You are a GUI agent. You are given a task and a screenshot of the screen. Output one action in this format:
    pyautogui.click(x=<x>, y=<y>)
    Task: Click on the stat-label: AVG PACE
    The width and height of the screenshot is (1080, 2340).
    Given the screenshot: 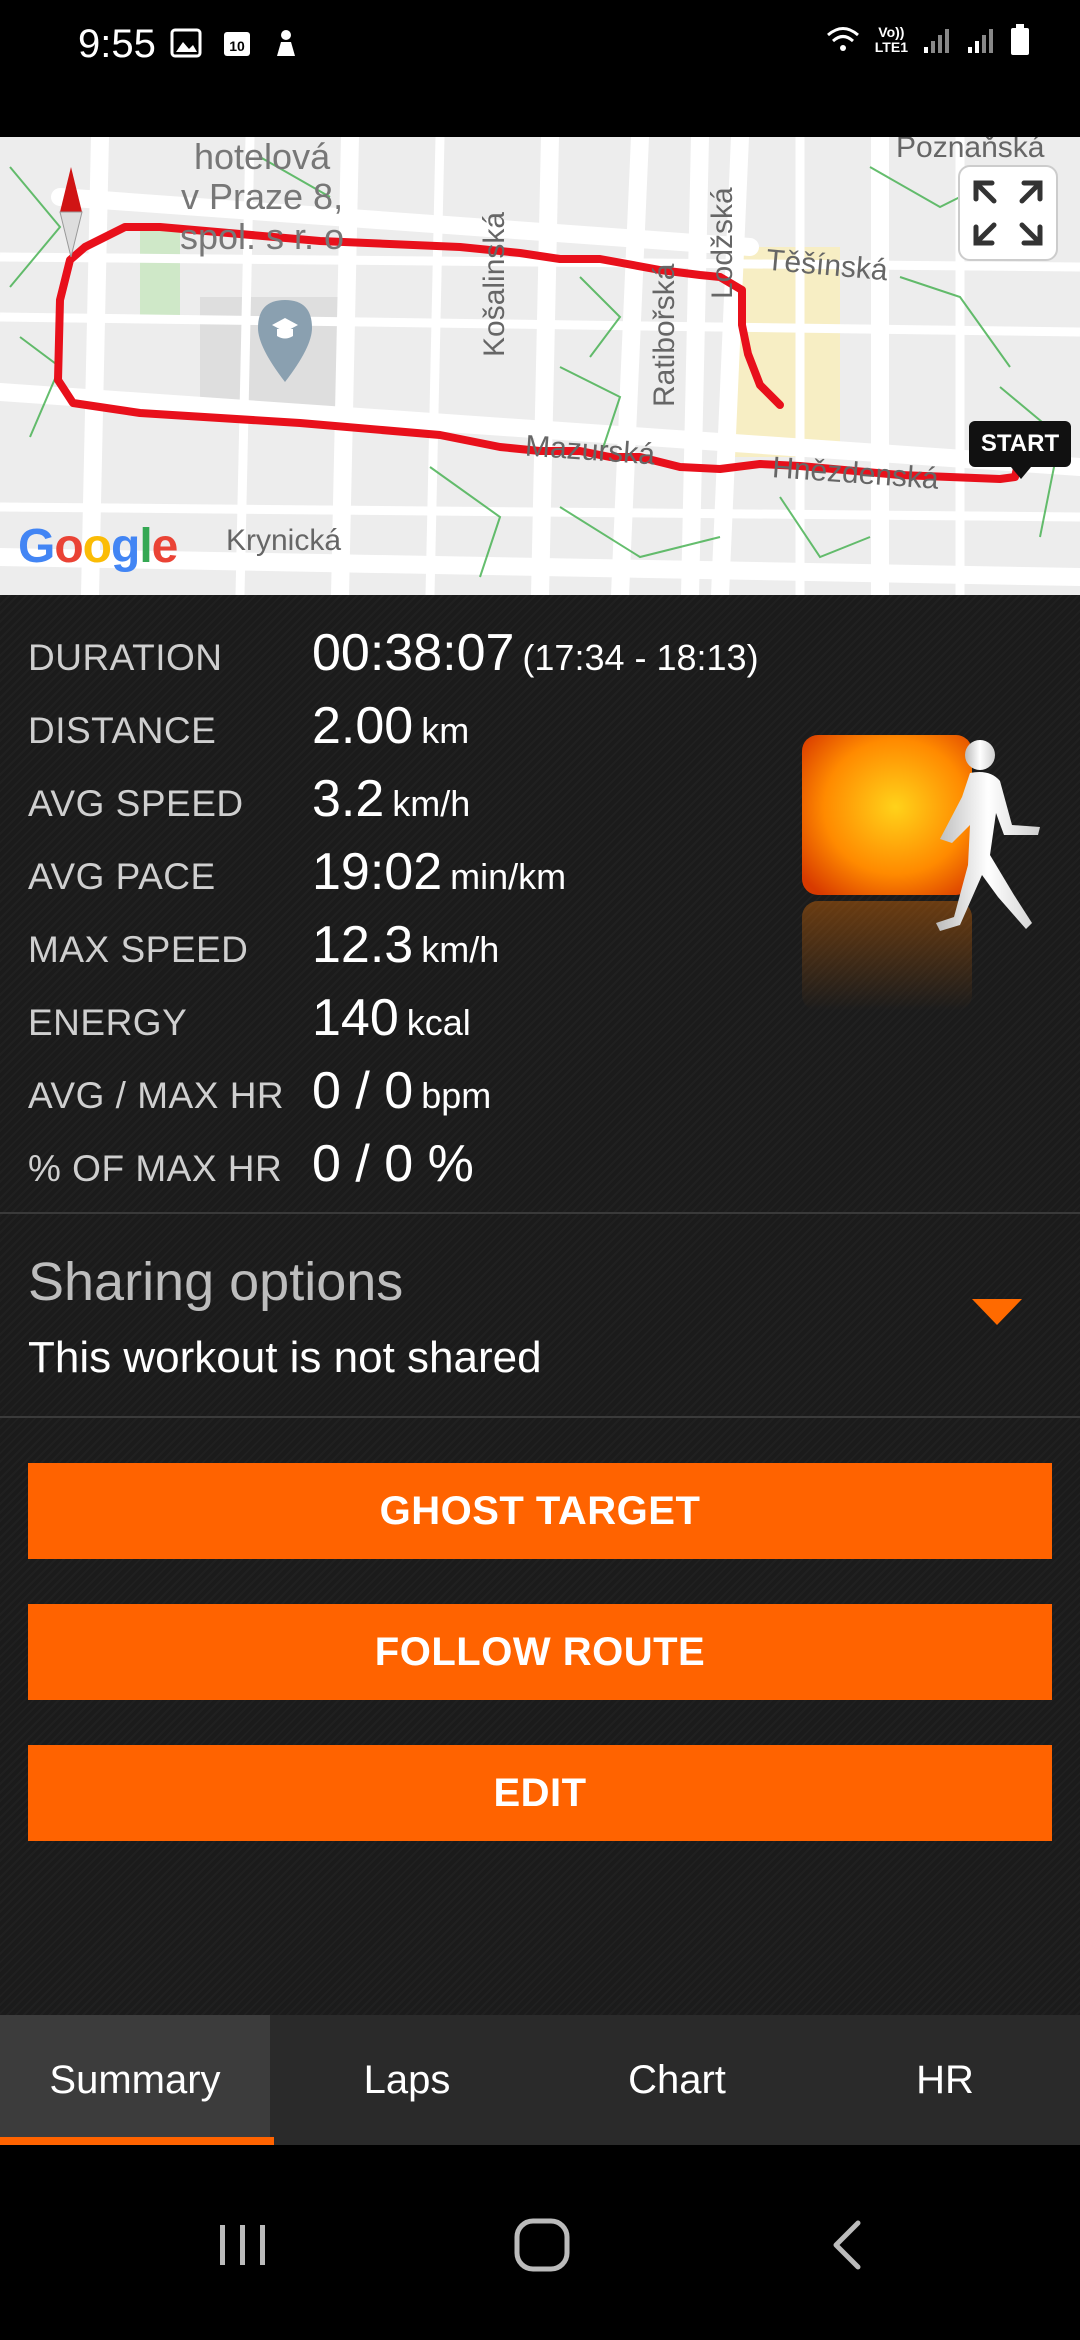 What is the action you would take?
    pyautogui.click(x=122, y=876)
    